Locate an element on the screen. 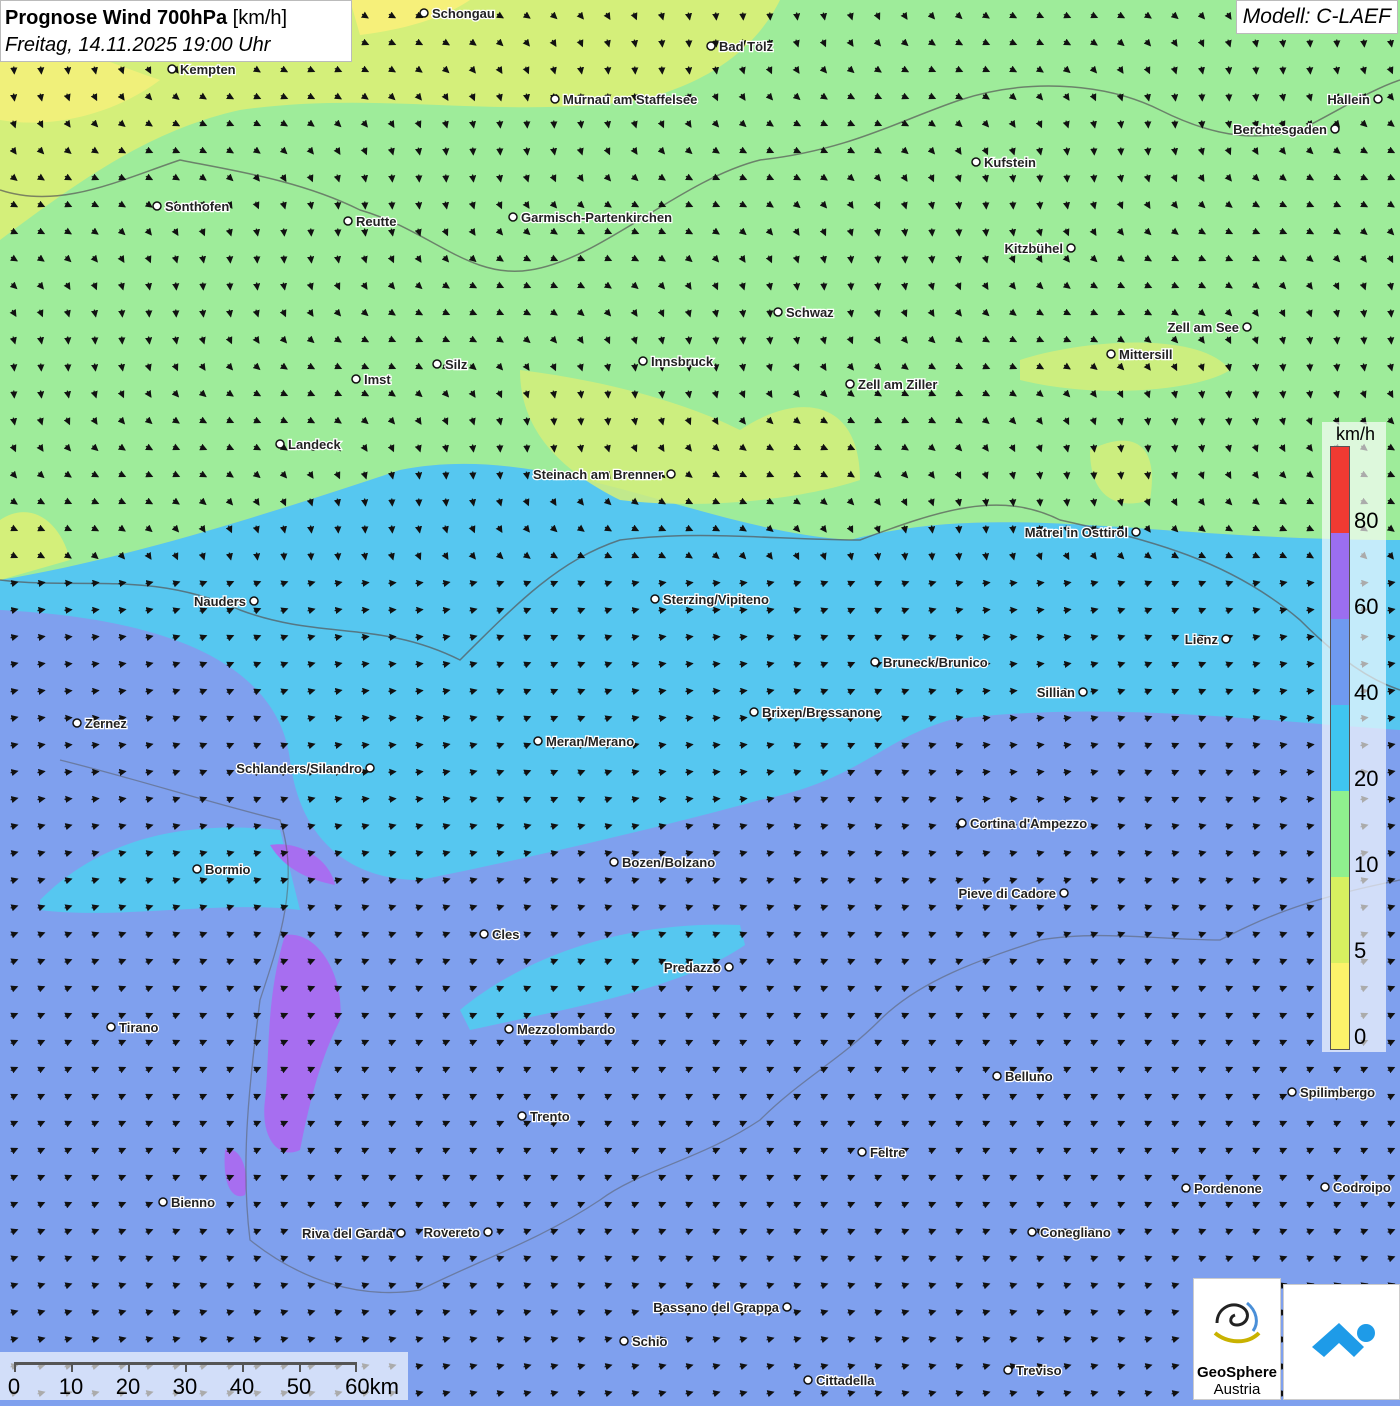  city-label: Berchtesgaden is located at coordinates (1280, 129).